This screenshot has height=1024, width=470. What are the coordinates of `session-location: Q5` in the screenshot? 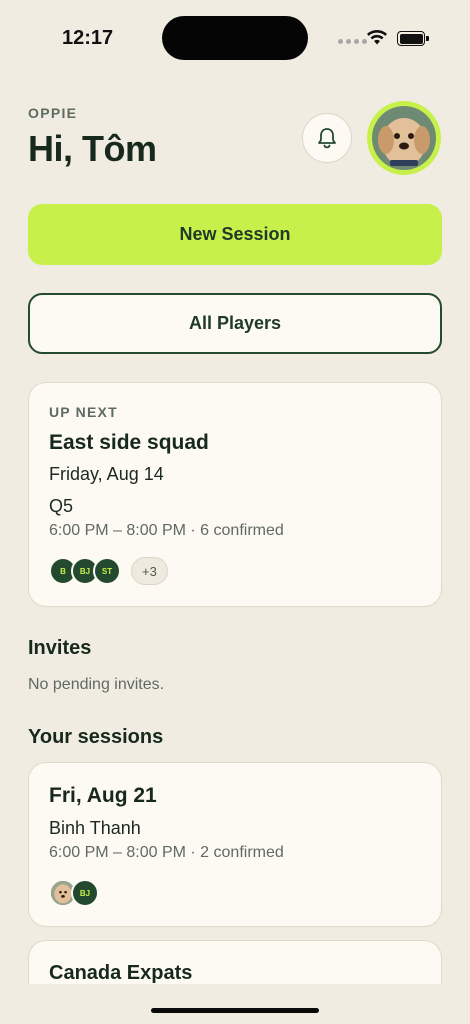 It's located at (61, 506).